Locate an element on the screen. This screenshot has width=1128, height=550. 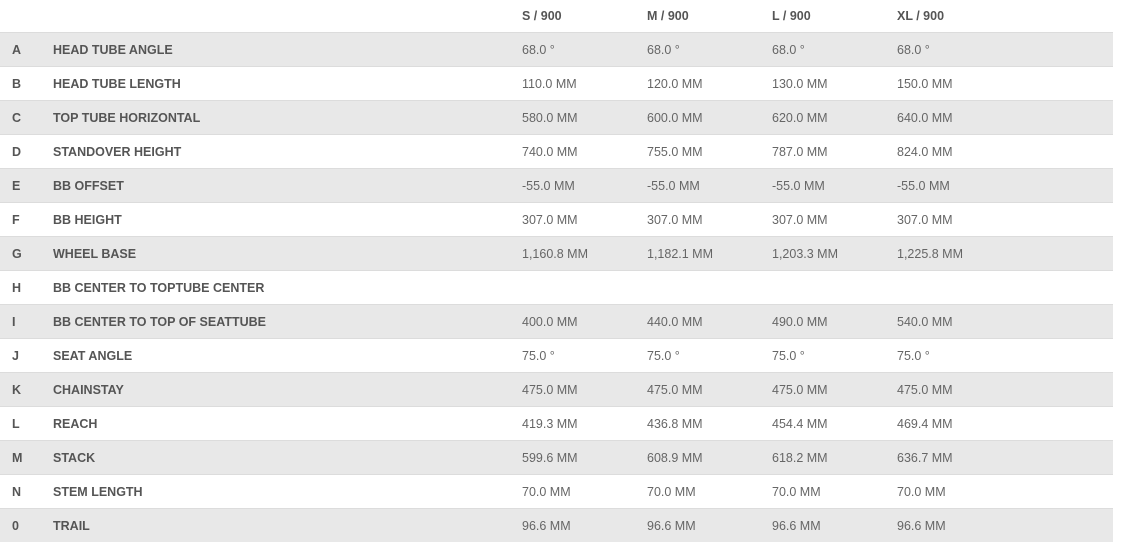
value-l: 130.0 MM is located at coordinates (800, 84).